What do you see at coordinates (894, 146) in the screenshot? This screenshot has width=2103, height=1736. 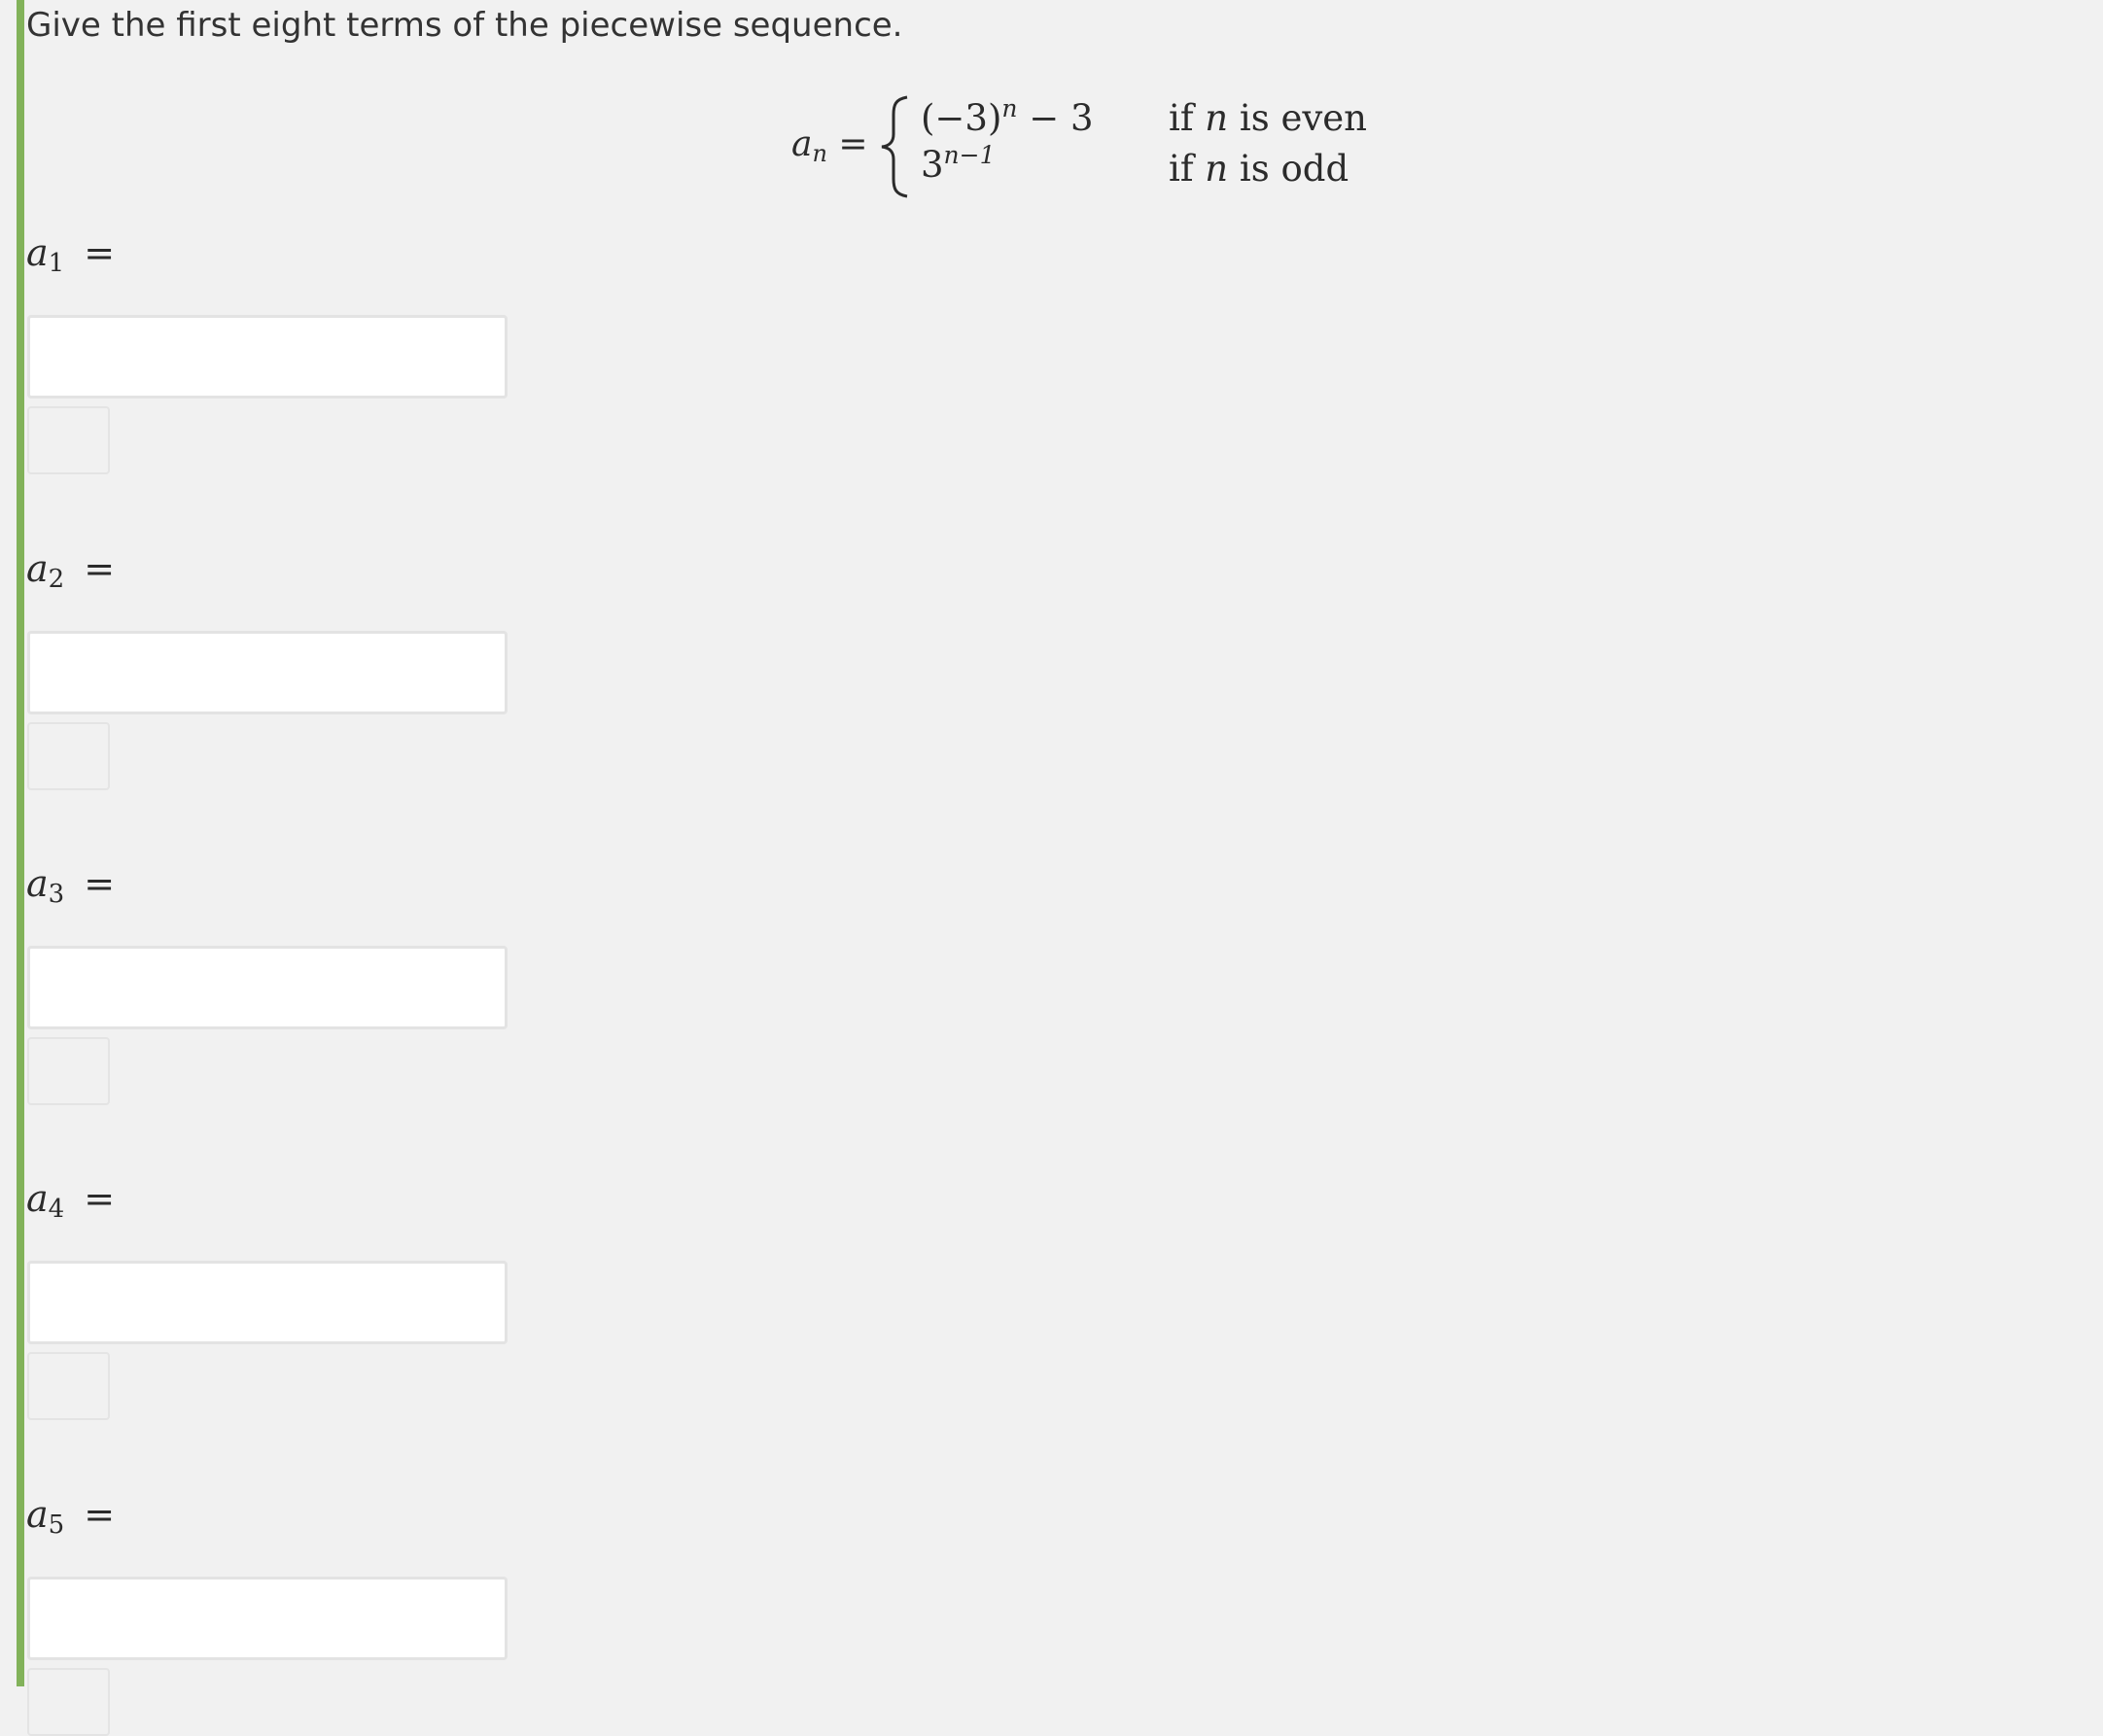 I see `left-brace-icon` at bounding box center [894, 146].